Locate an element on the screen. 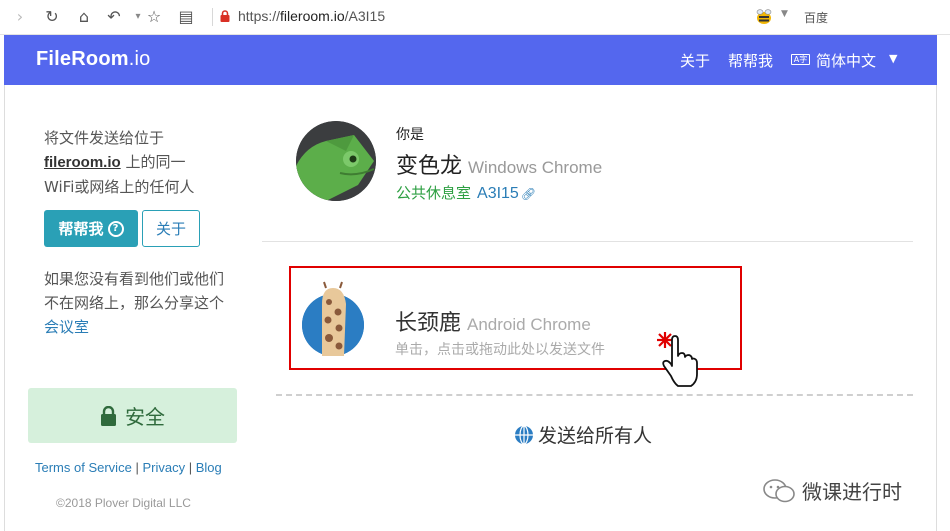 The width and height of the screenshot is (950, 531). intro-line3: WiFi或网络上的任何人 is located at coordinates (119, 187).